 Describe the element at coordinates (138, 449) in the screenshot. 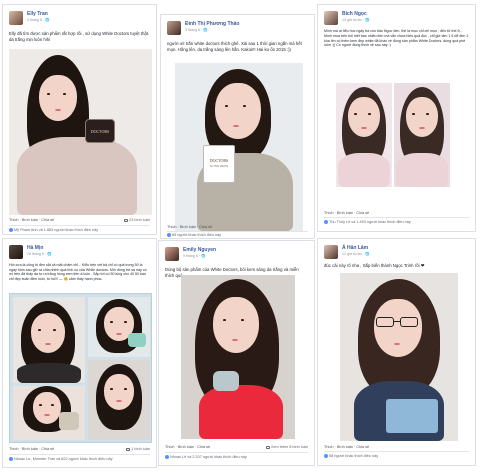

I see `comment-count: 1 bình luận` at that location.